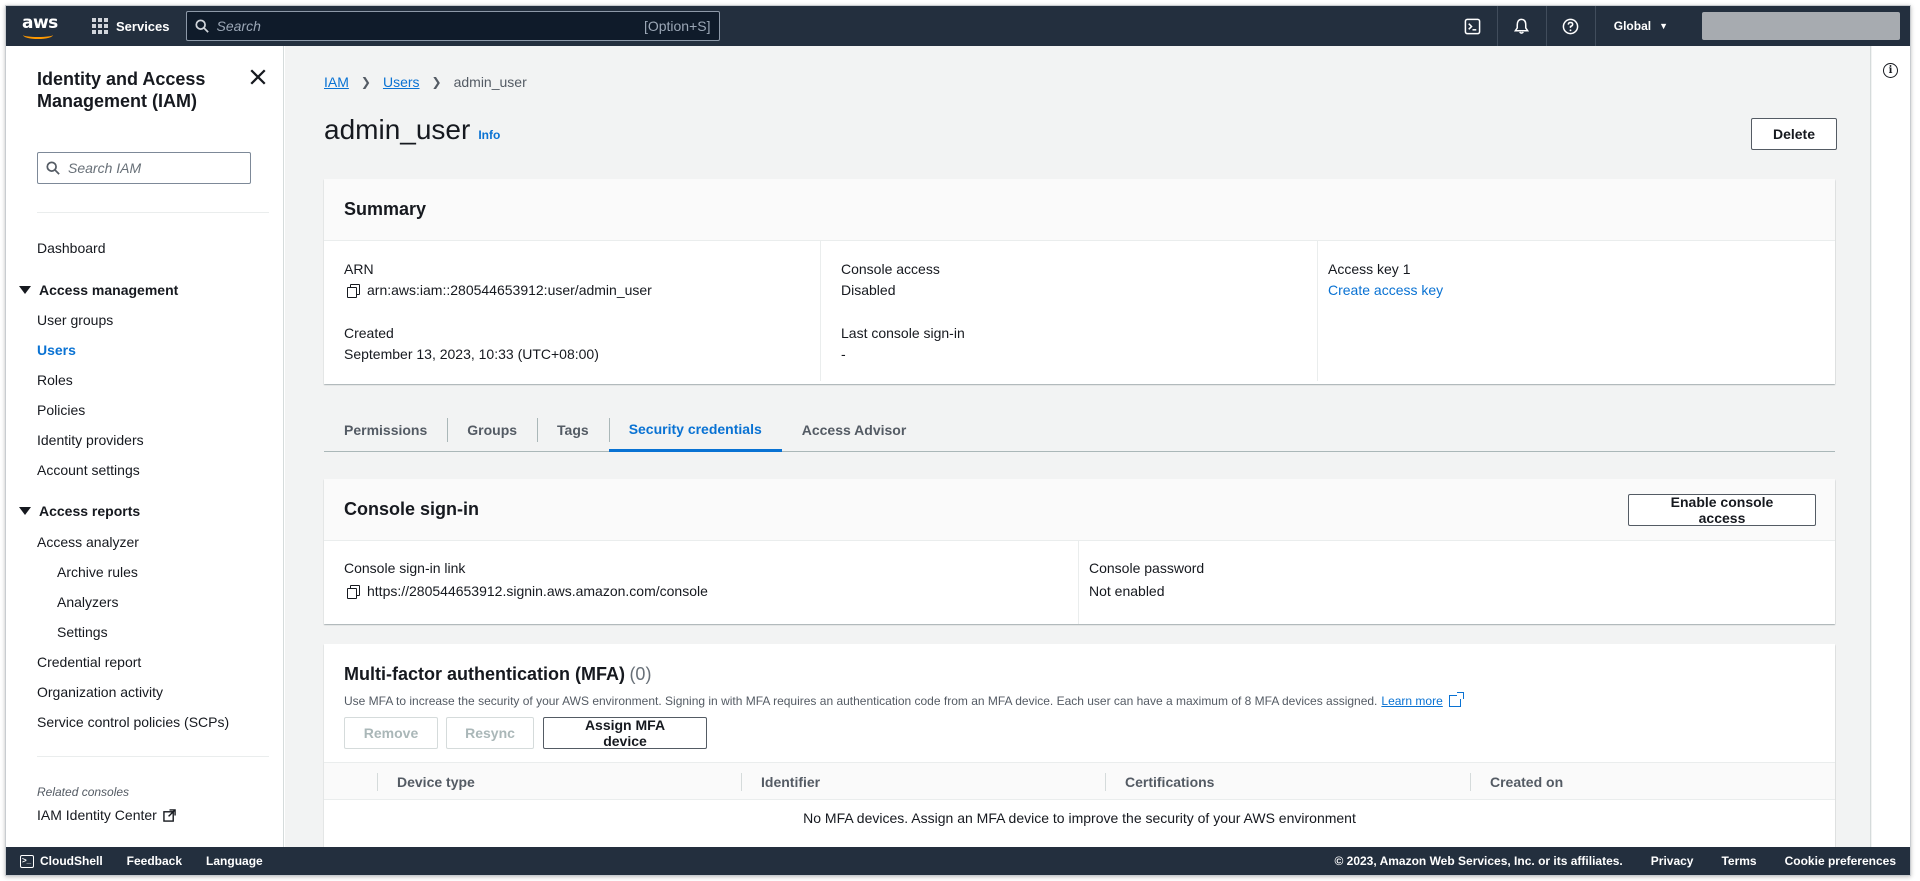 This screenshot has width=1920, height=881. I want to click on created-label: Created, so click(369, 333).